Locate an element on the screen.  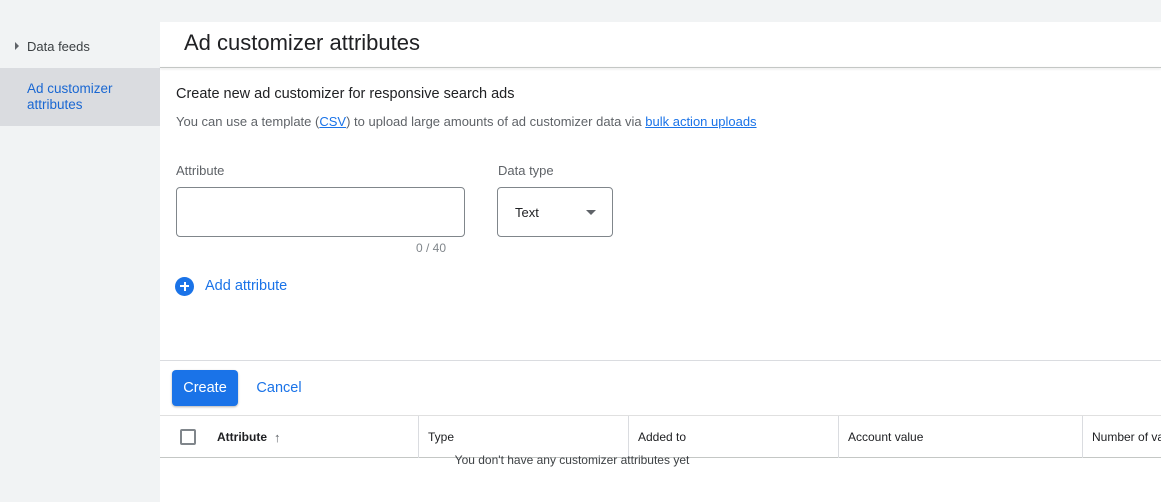
cancel-button: Cancel is located at coordinates (279, 388).